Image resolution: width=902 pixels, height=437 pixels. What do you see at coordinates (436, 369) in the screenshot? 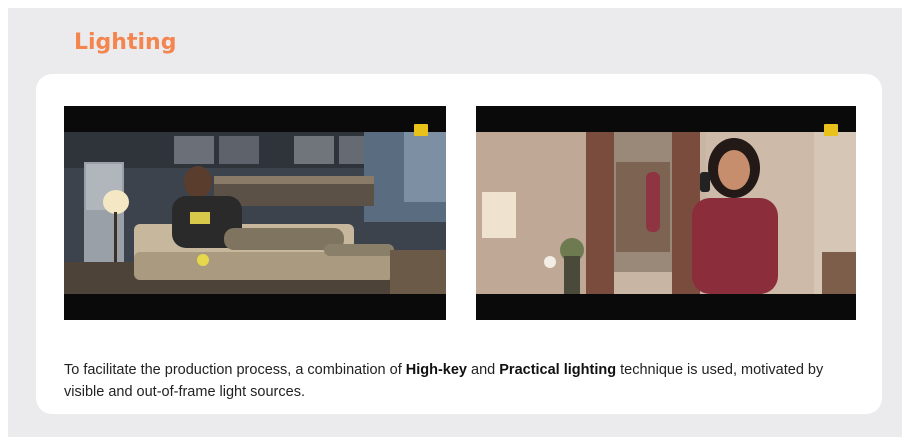
I see `caption-bold-high-key: High-key` at bounding box center [436, 369].